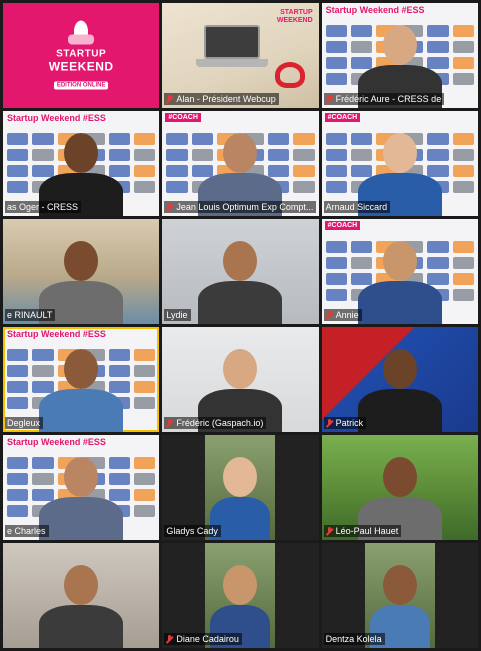 This screenshot has width=481, height=651. I want to click on participant-tile, so click(81, 595).